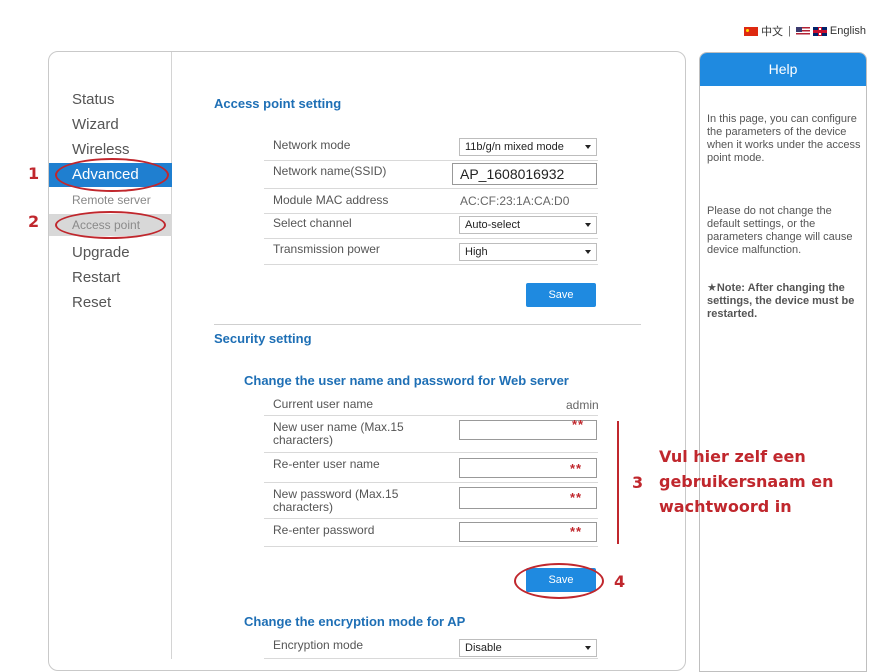 This screenshot has height=672, width=888. What do you see at coordinates (278, 103) in the screenshot?
I see `access-point-title: Access point setting` at bounding box center [278, 103].